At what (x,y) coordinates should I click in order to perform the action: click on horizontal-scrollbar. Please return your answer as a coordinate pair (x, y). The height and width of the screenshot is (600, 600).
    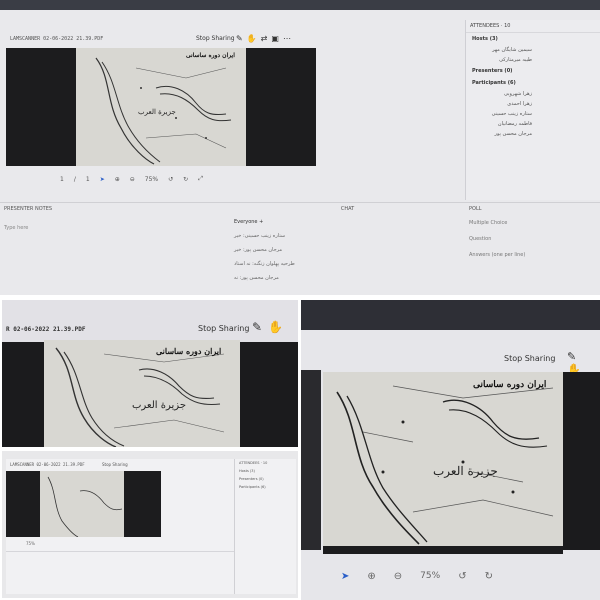
    Looking at the image, I should click on (443, 550).